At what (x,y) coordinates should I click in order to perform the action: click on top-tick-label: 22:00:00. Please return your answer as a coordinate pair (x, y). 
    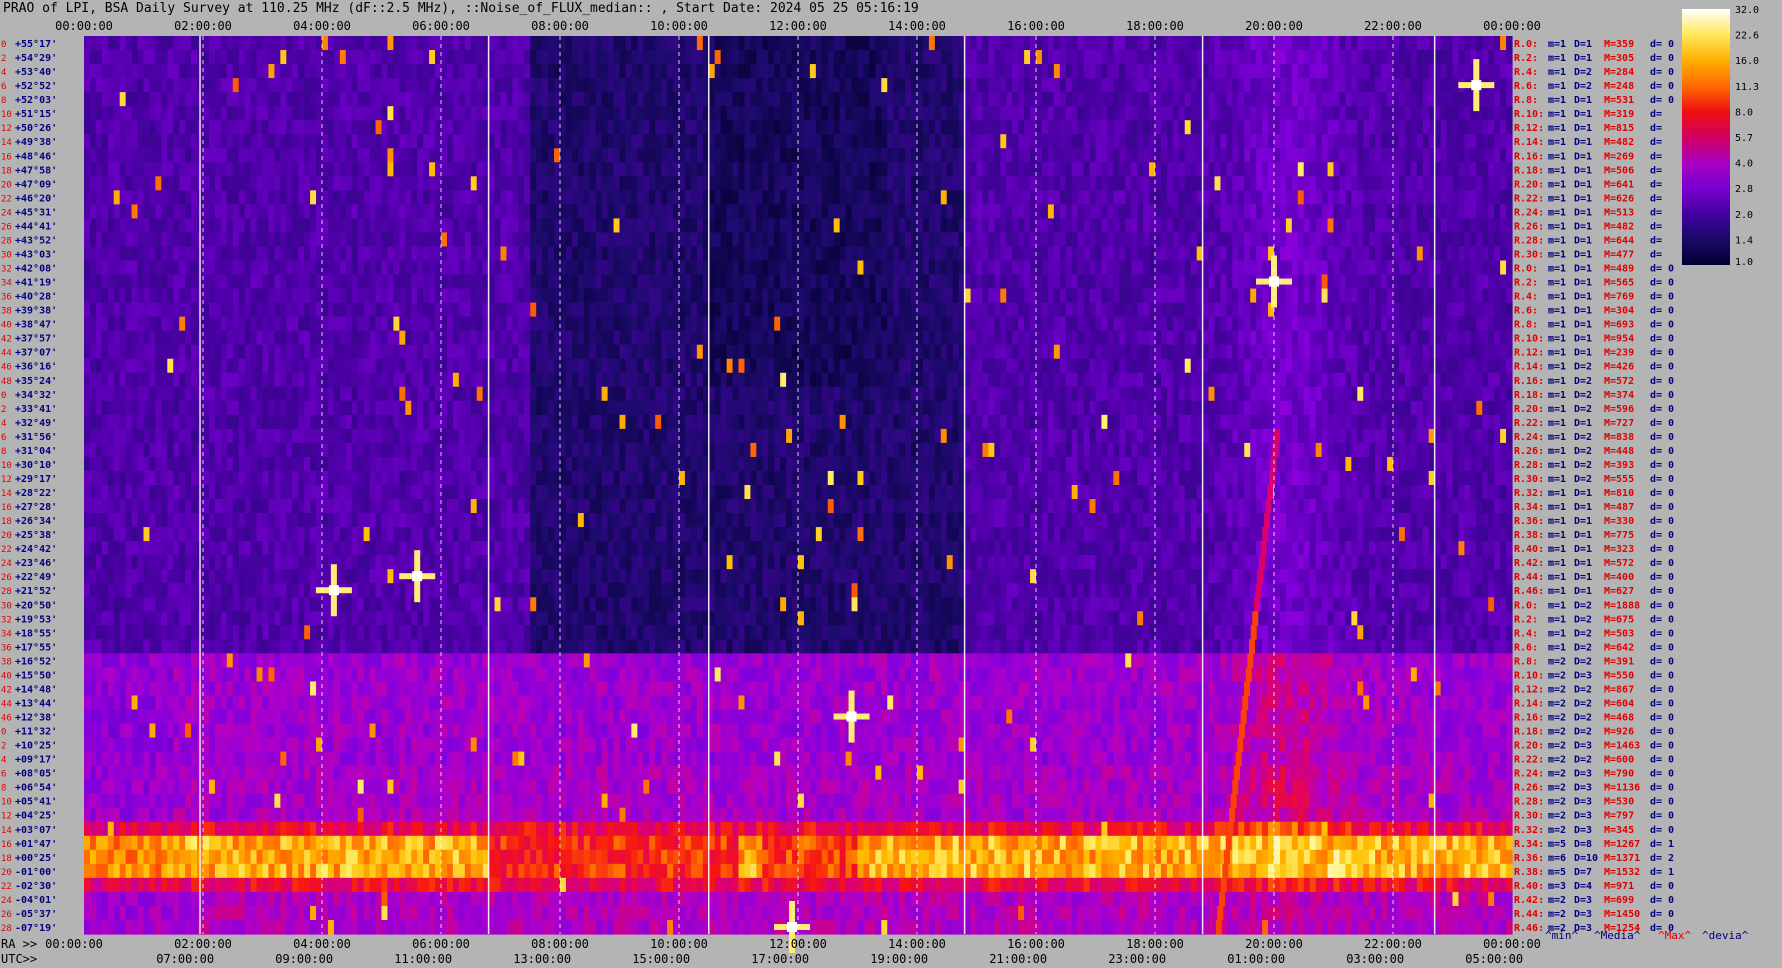
    Looking at the image, I should click on (1393, 26).